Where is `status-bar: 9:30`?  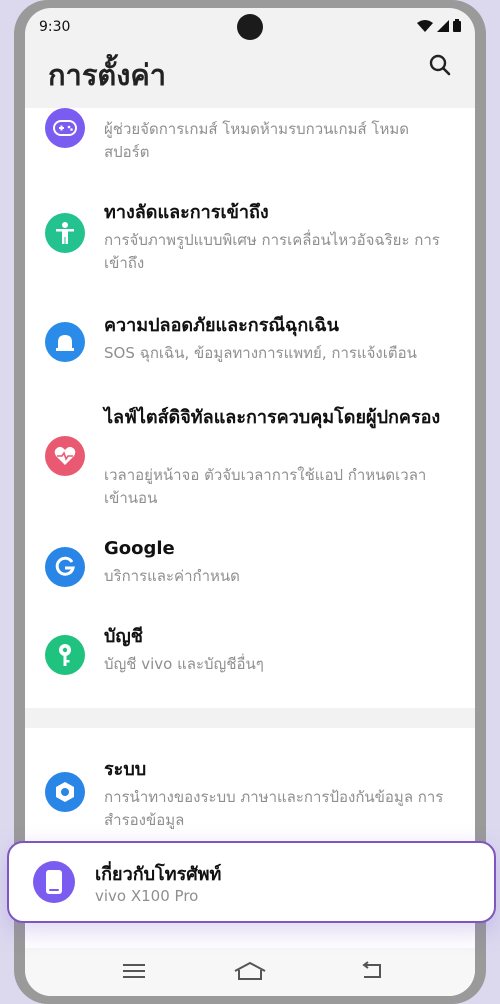 status-bar: 9:30 is located at coordinates (250, 28).